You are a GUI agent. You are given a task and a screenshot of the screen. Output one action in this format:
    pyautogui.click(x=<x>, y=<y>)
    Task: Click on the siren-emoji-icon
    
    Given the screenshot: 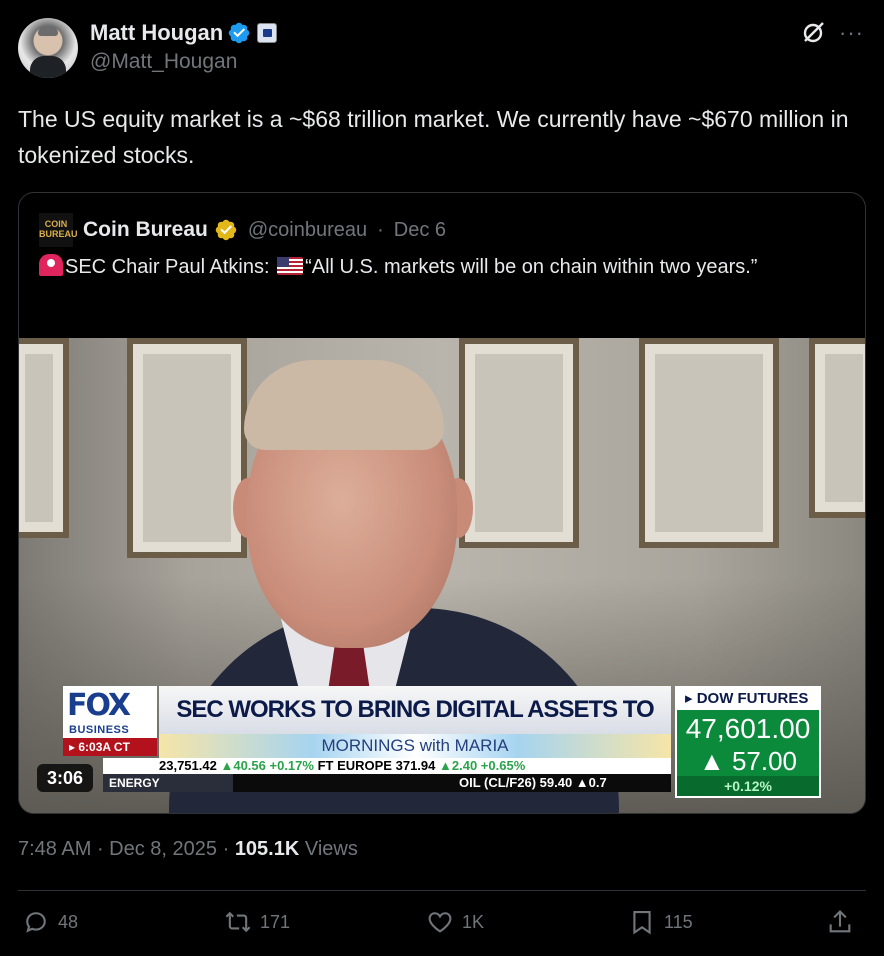 What is the action you would take?
    pyautogui.click(x=51, y=265)
    